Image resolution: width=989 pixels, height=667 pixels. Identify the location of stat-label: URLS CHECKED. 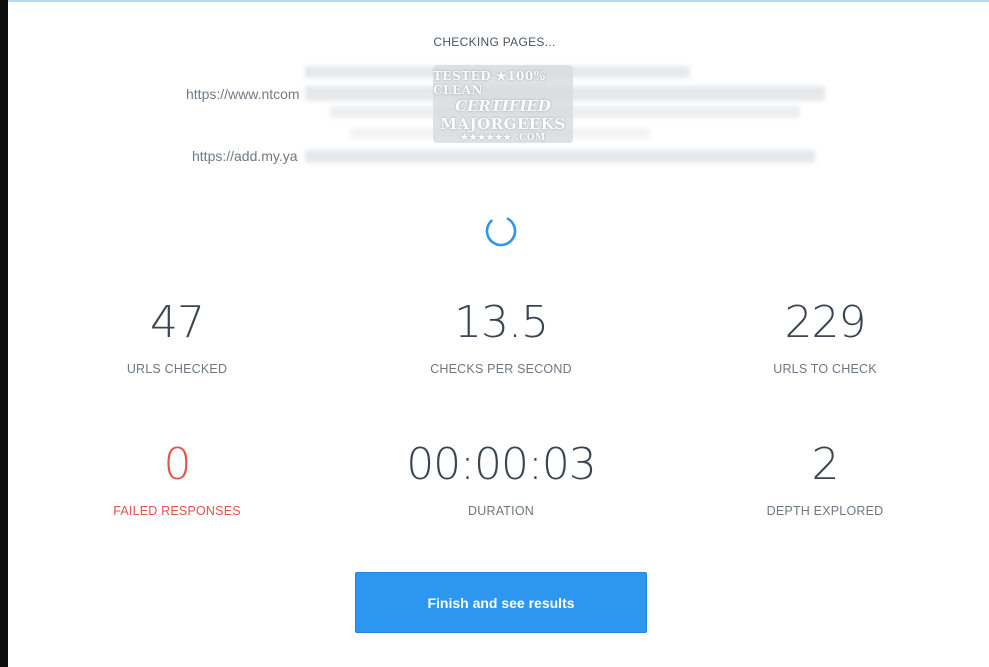
(177, 369).